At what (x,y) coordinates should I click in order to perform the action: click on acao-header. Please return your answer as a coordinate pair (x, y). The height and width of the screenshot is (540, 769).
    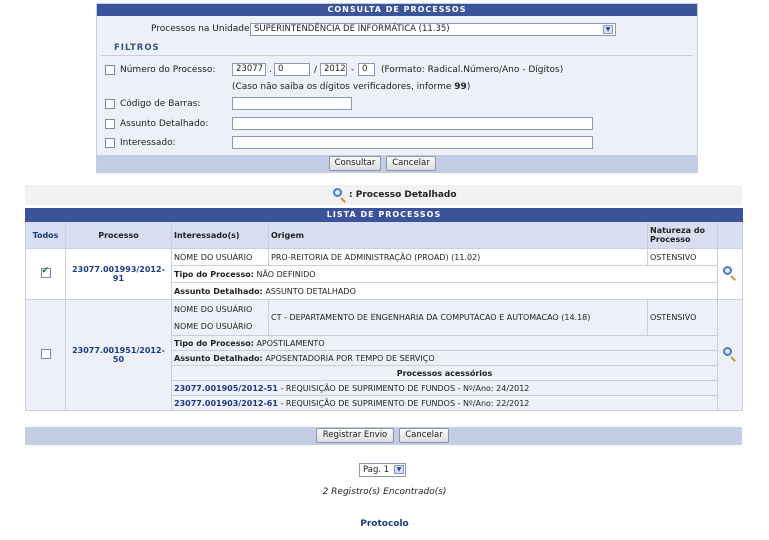
    Looking at the image, I should click on (730, 235).